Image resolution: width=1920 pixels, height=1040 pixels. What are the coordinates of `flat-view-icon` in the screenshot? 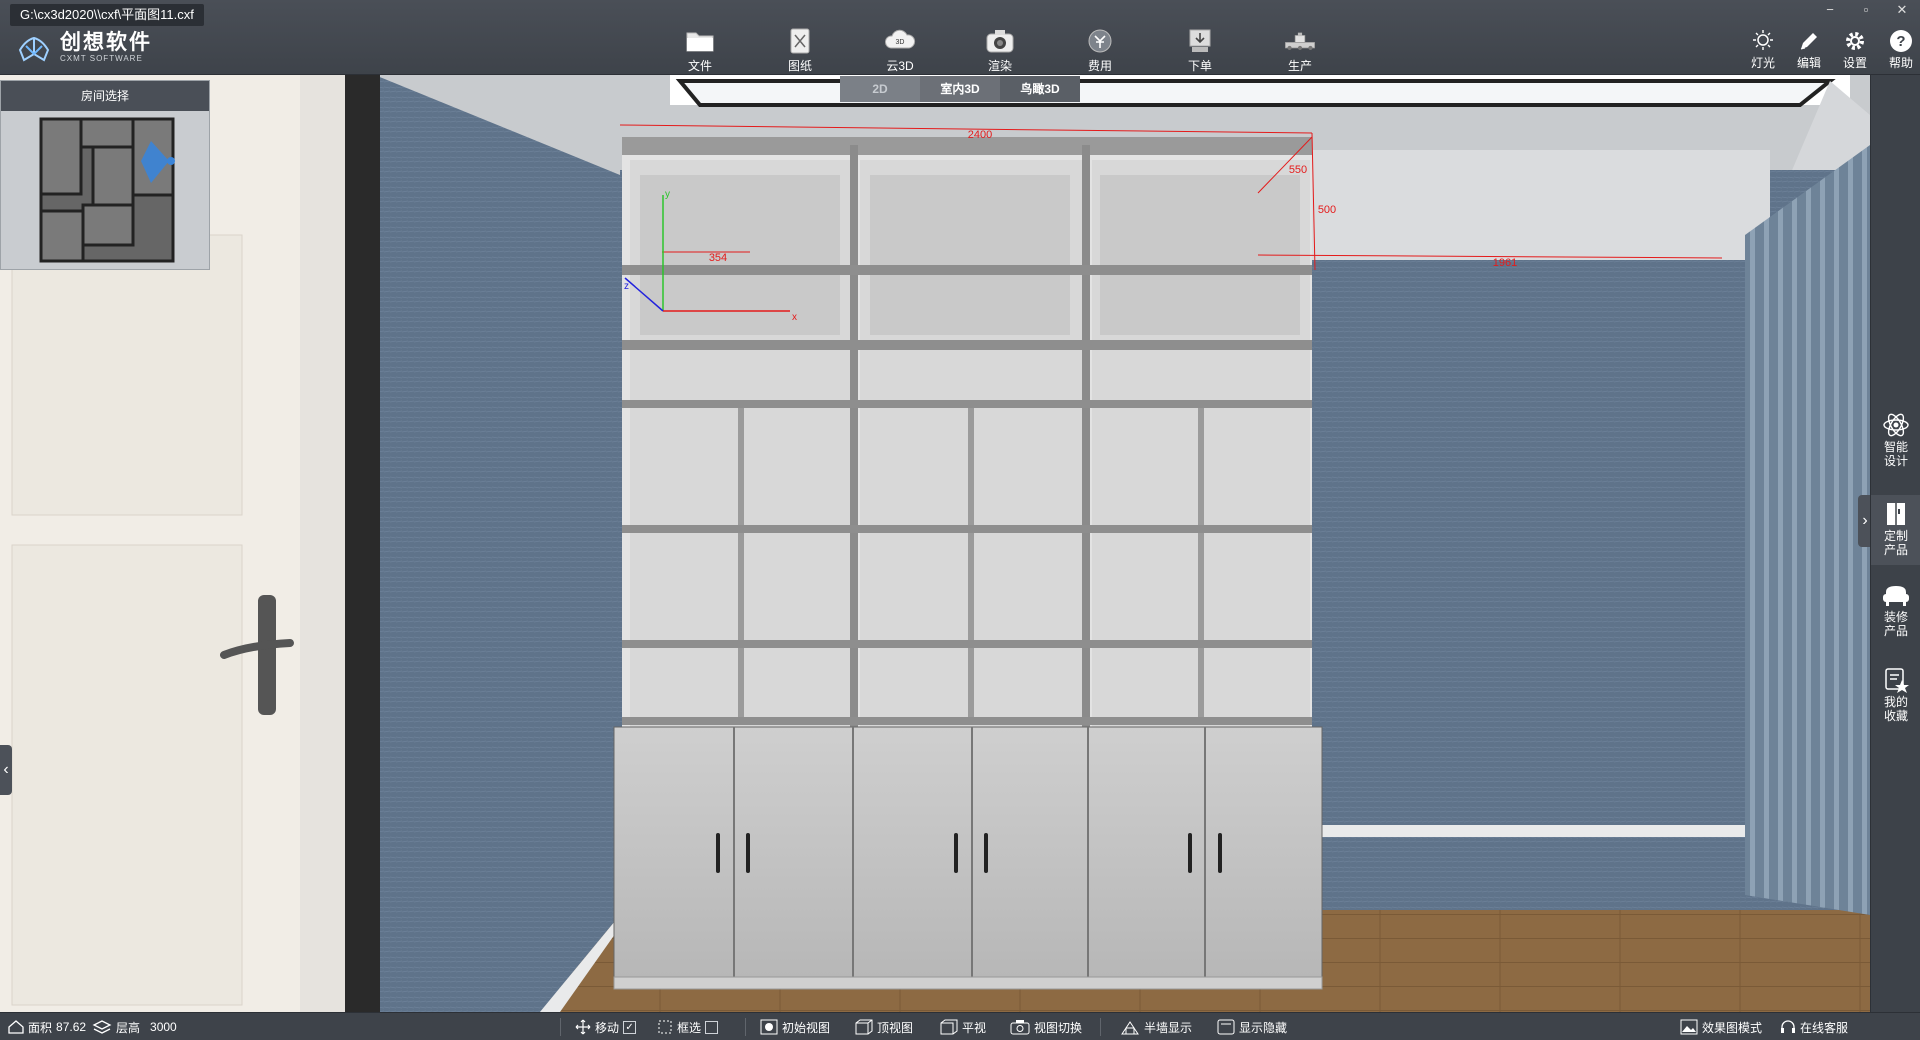 It's located at (949, 1027).